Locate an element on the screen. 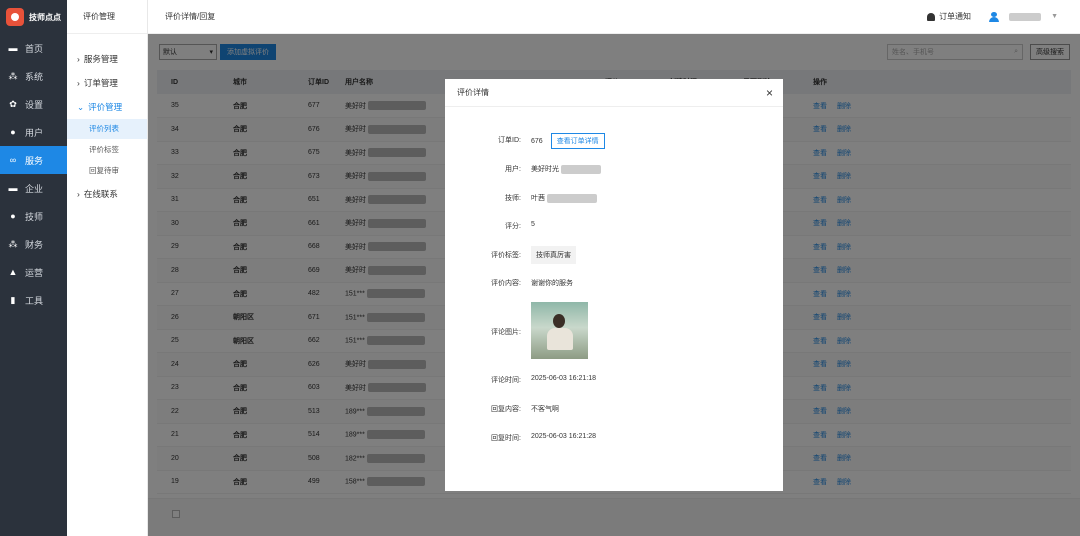 The width and height of the screenshot is (1080, 536). sidebar-group-service: › 服务管理 is located at coordinates (107, 59).